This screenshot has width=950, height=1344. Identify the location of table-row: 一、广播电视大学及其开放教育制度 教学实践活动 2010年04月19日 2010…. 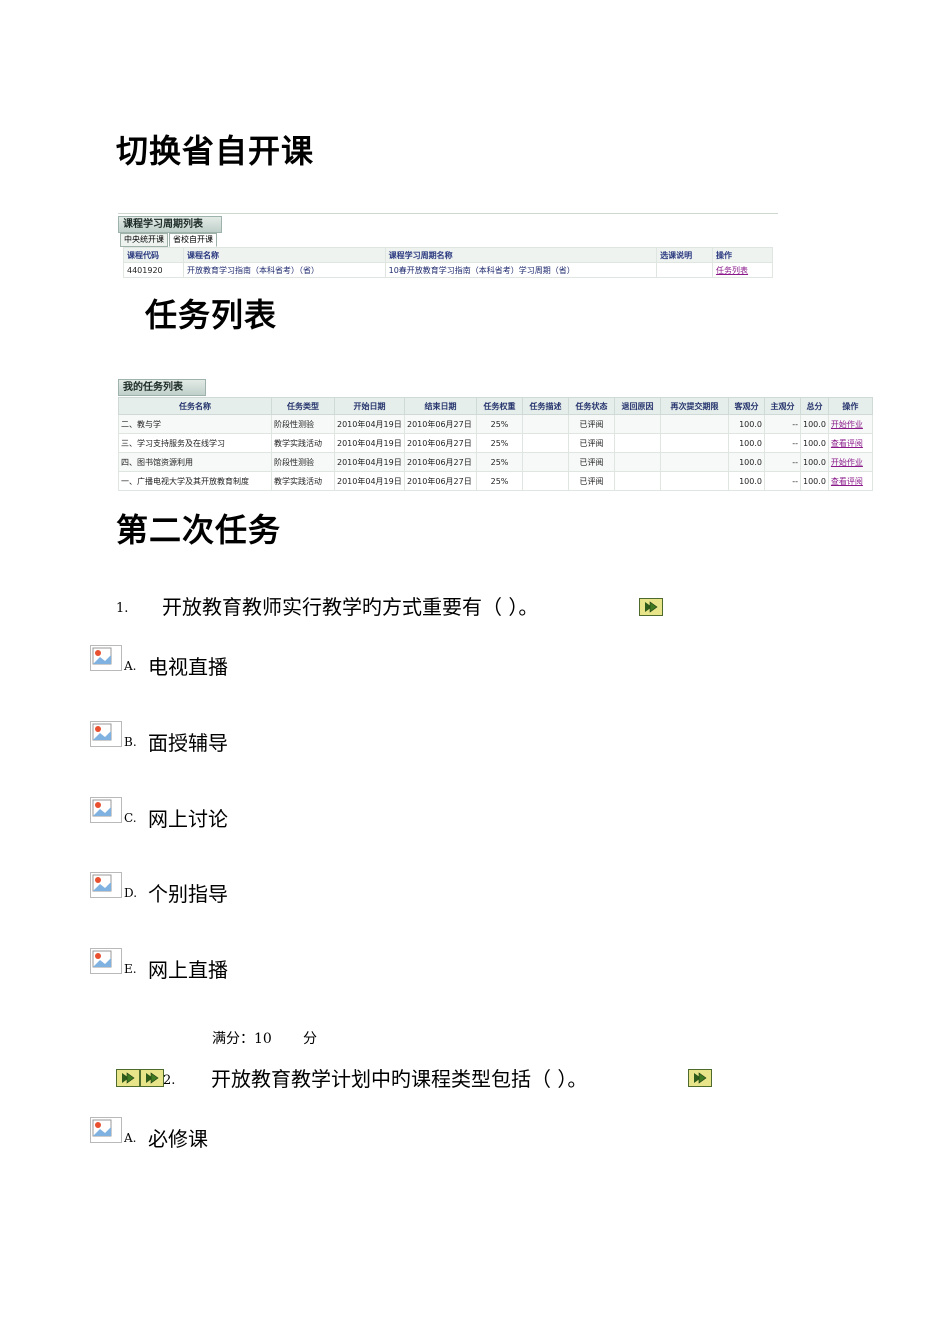
(495, 481).